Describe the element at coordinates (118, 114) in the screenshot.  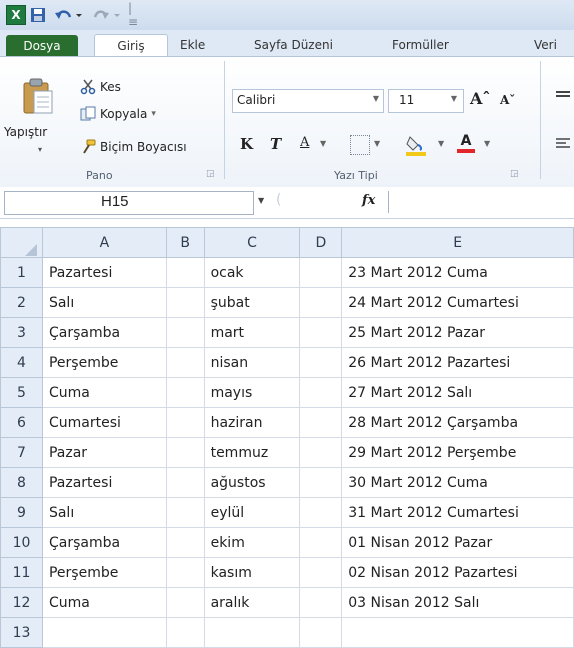
I see `copy-button: Kopyala ▾` at that location.